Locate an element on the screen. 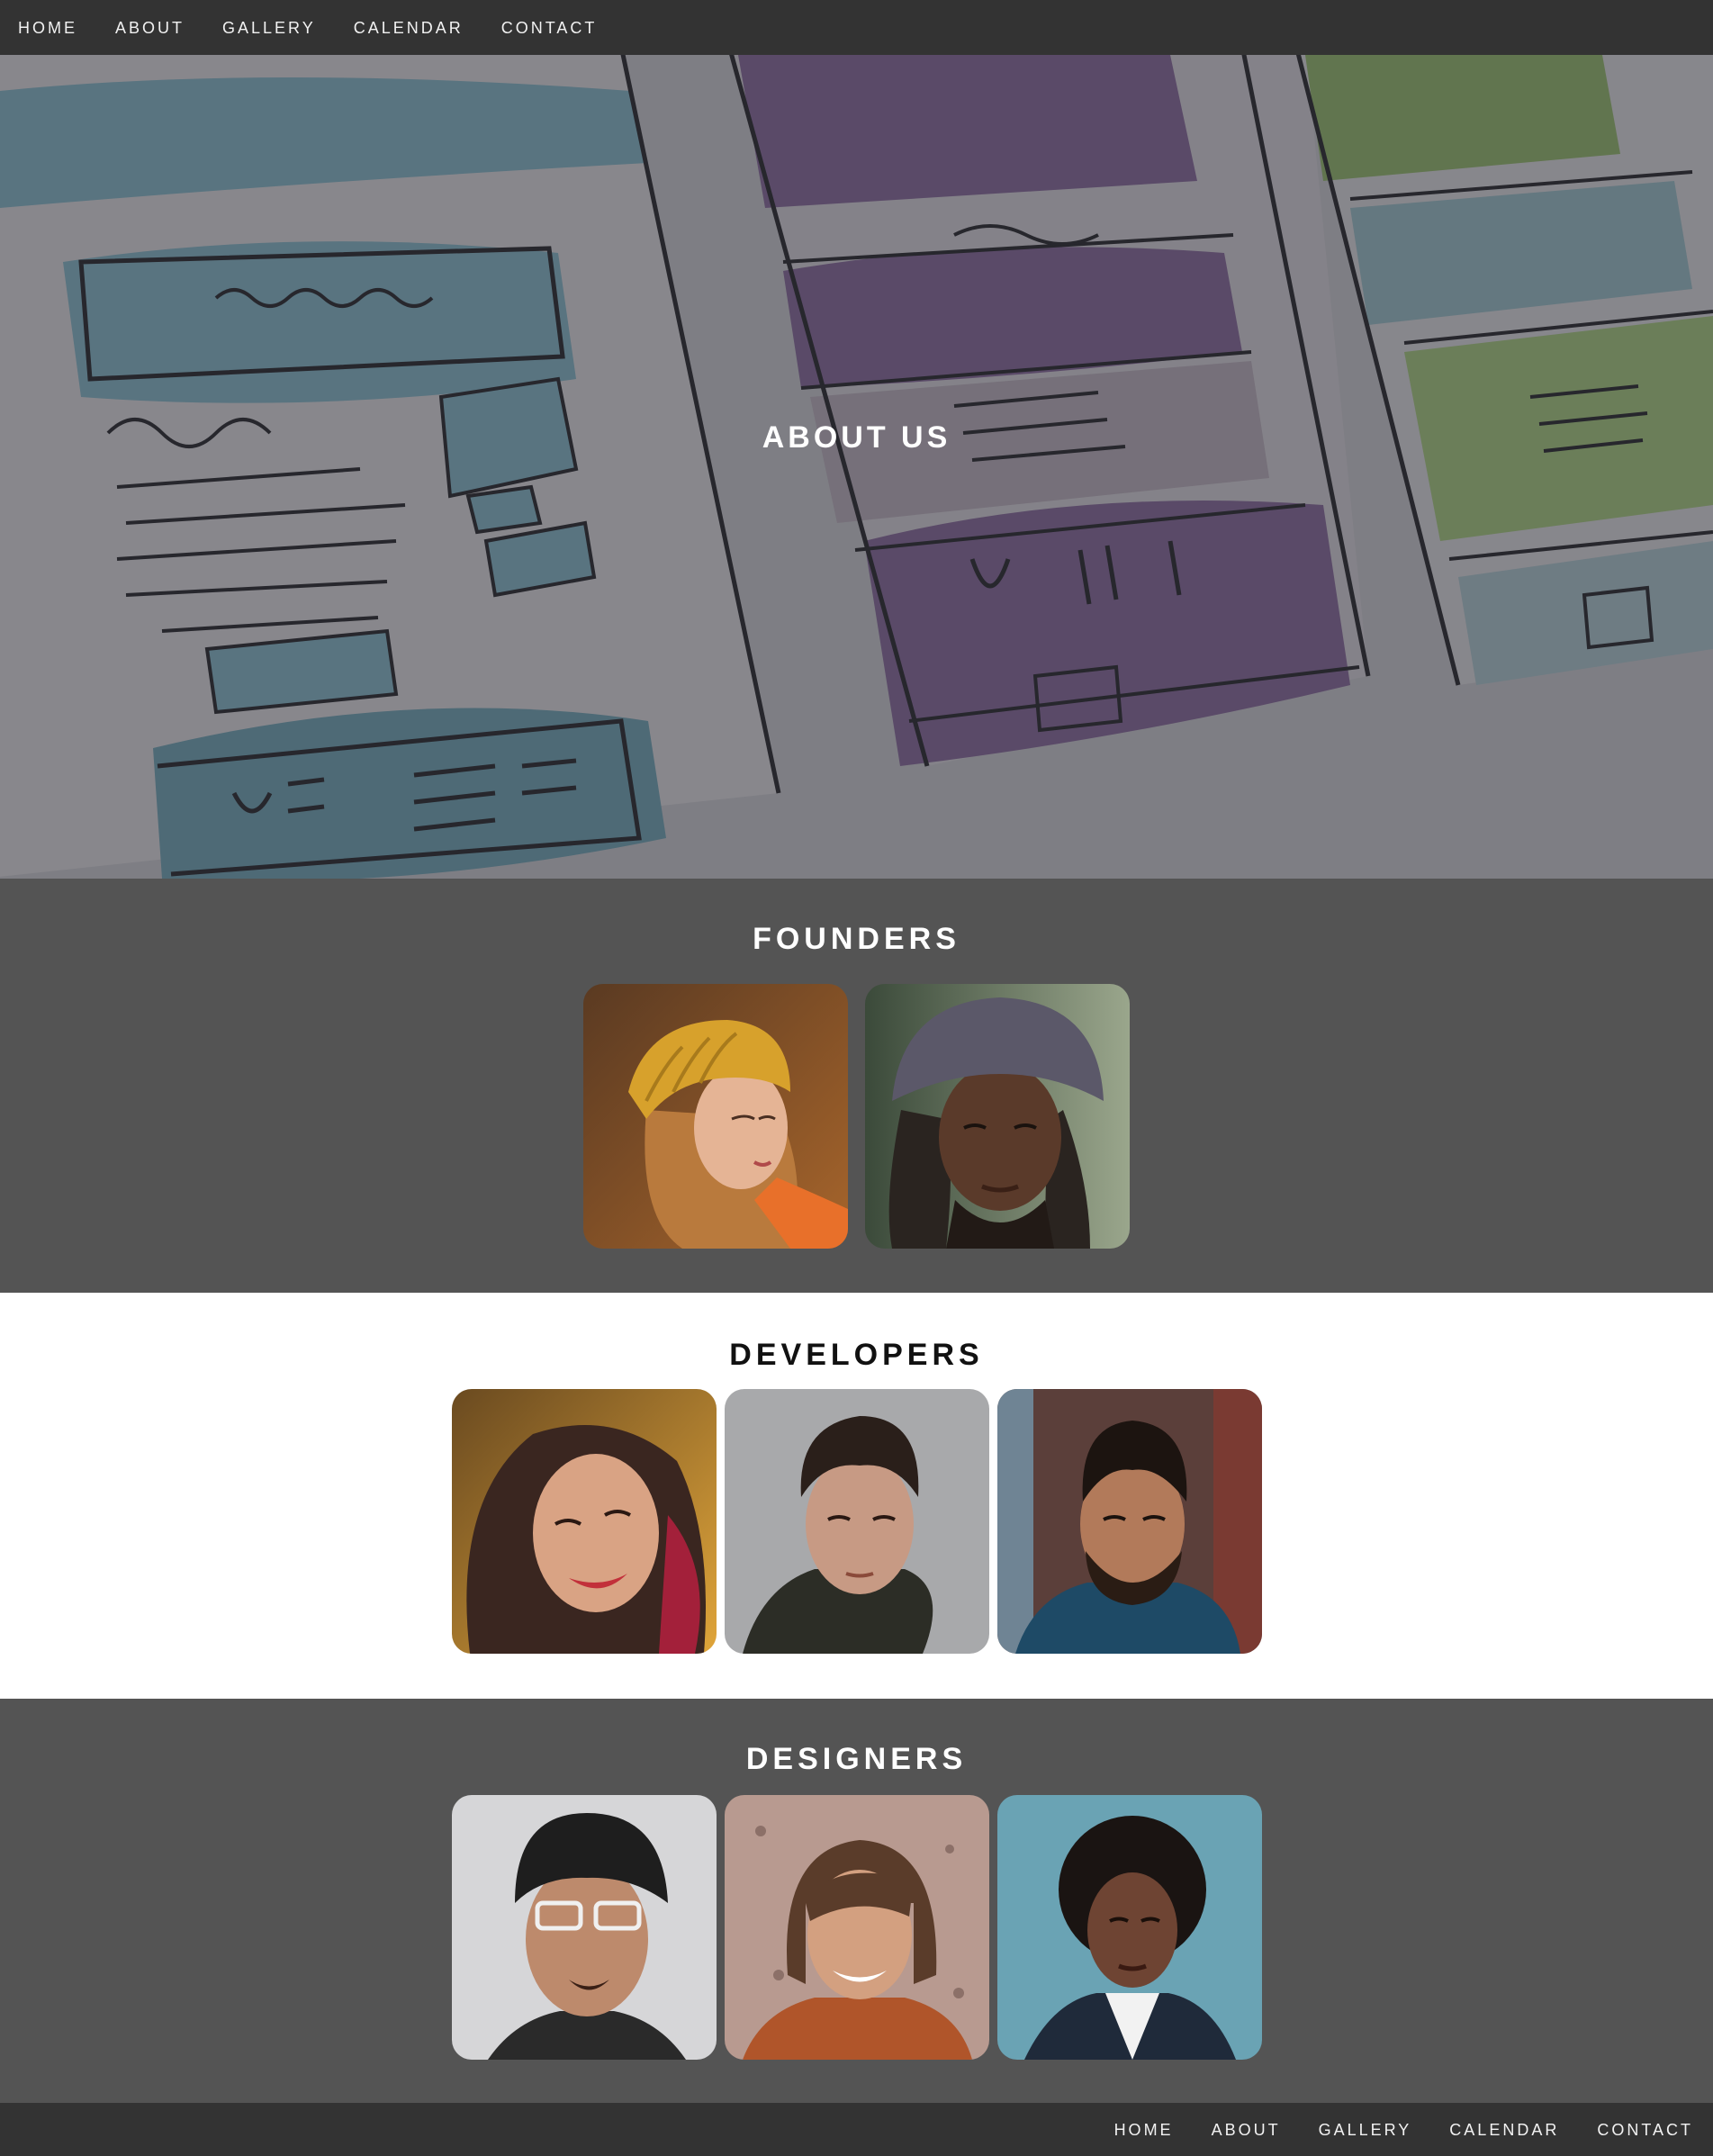  man-glasses-beanie-photo is located at coordinates (584, 1927).